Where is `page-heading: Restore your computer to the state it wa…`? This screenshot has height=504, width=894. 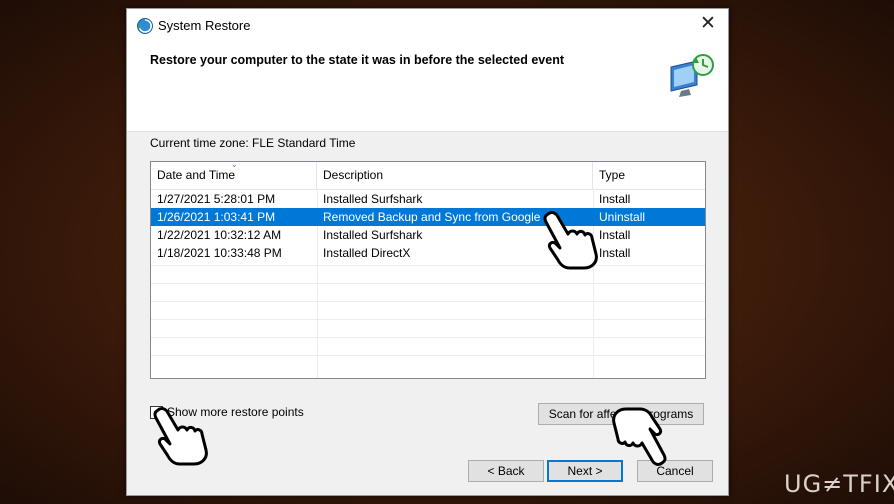 page-heading: Restore your computer to the state it wa… is located at coordinates (357, 60).